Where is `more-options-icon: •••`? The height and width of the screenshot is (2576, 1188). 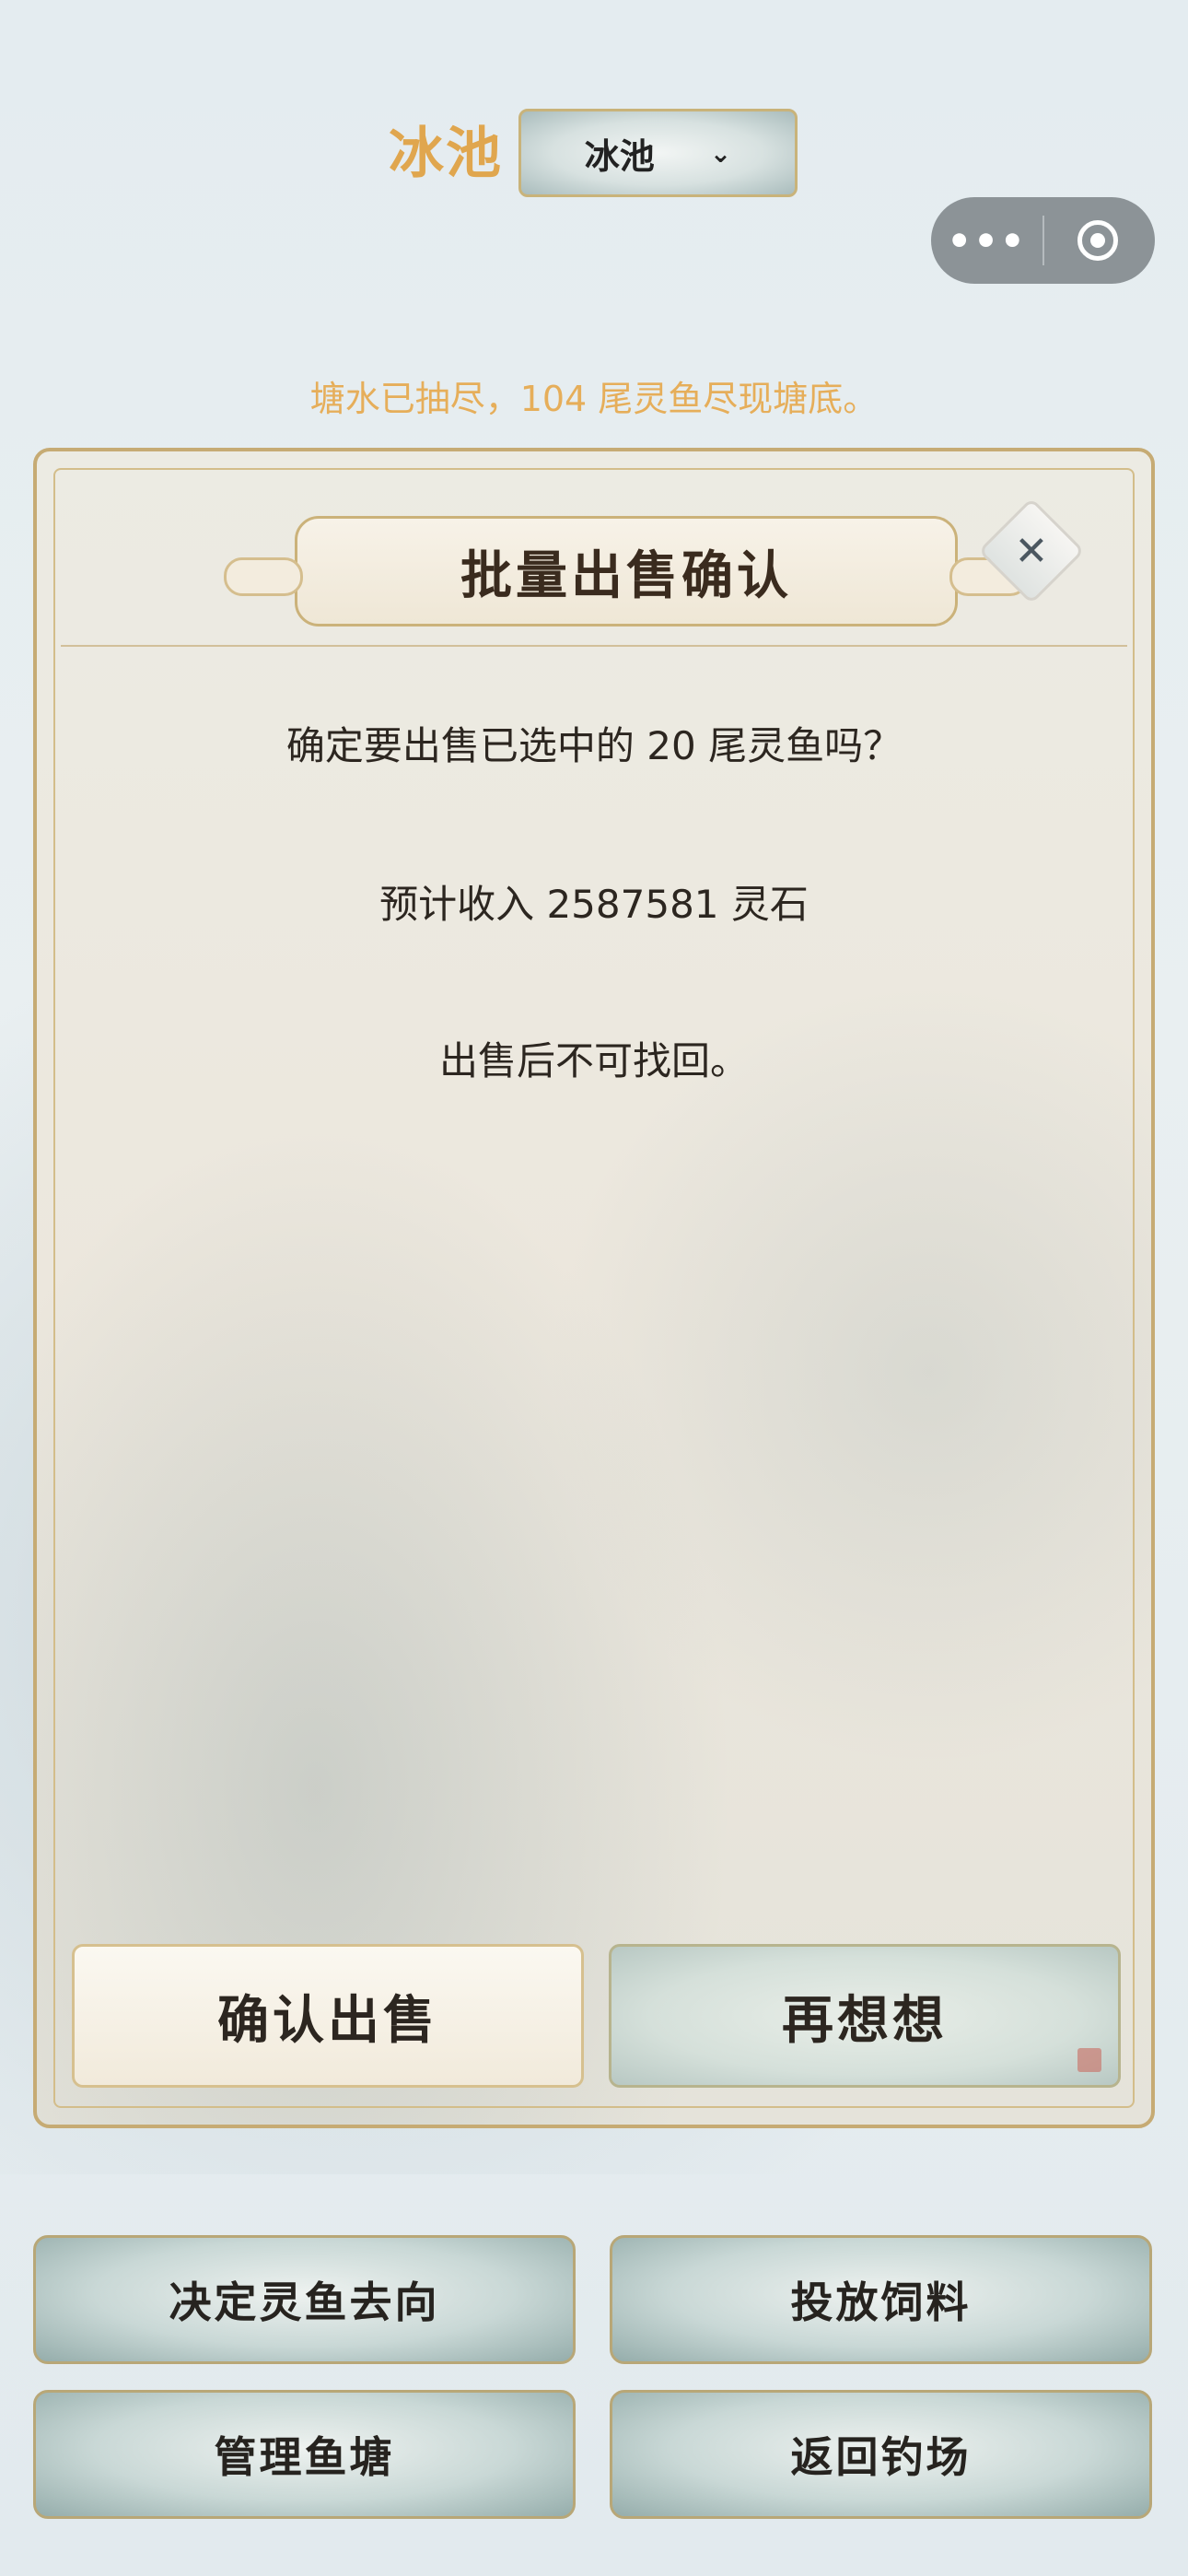
more-options-icon: ••• is located at coordinates (986, 240).